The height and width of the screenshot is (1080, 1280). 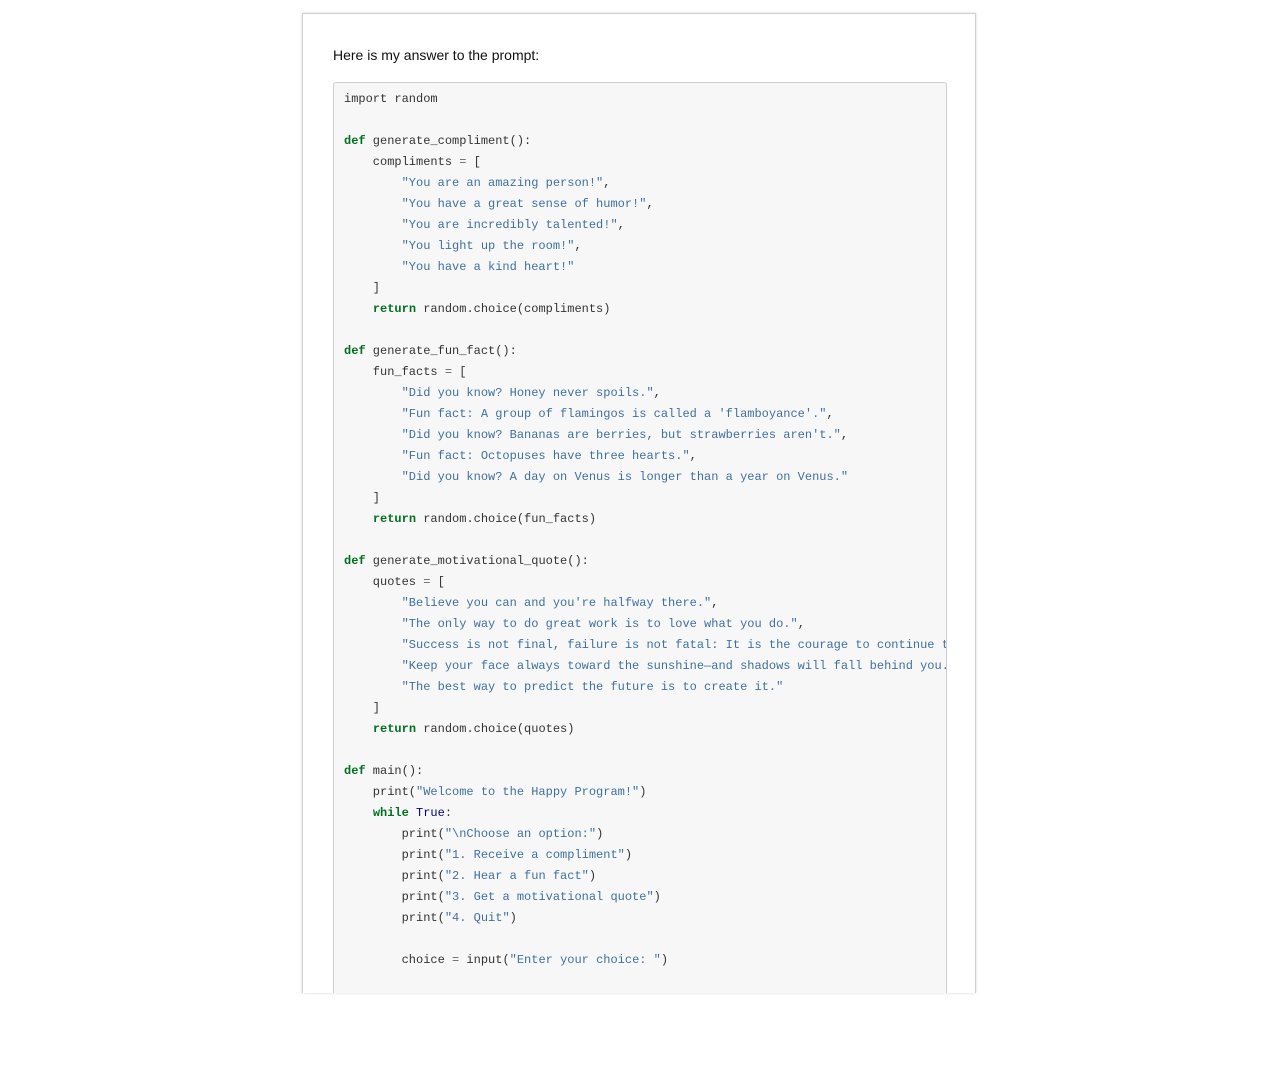 I want to click on code-token: "You are an amazing person!", so click(x=502, y=183).